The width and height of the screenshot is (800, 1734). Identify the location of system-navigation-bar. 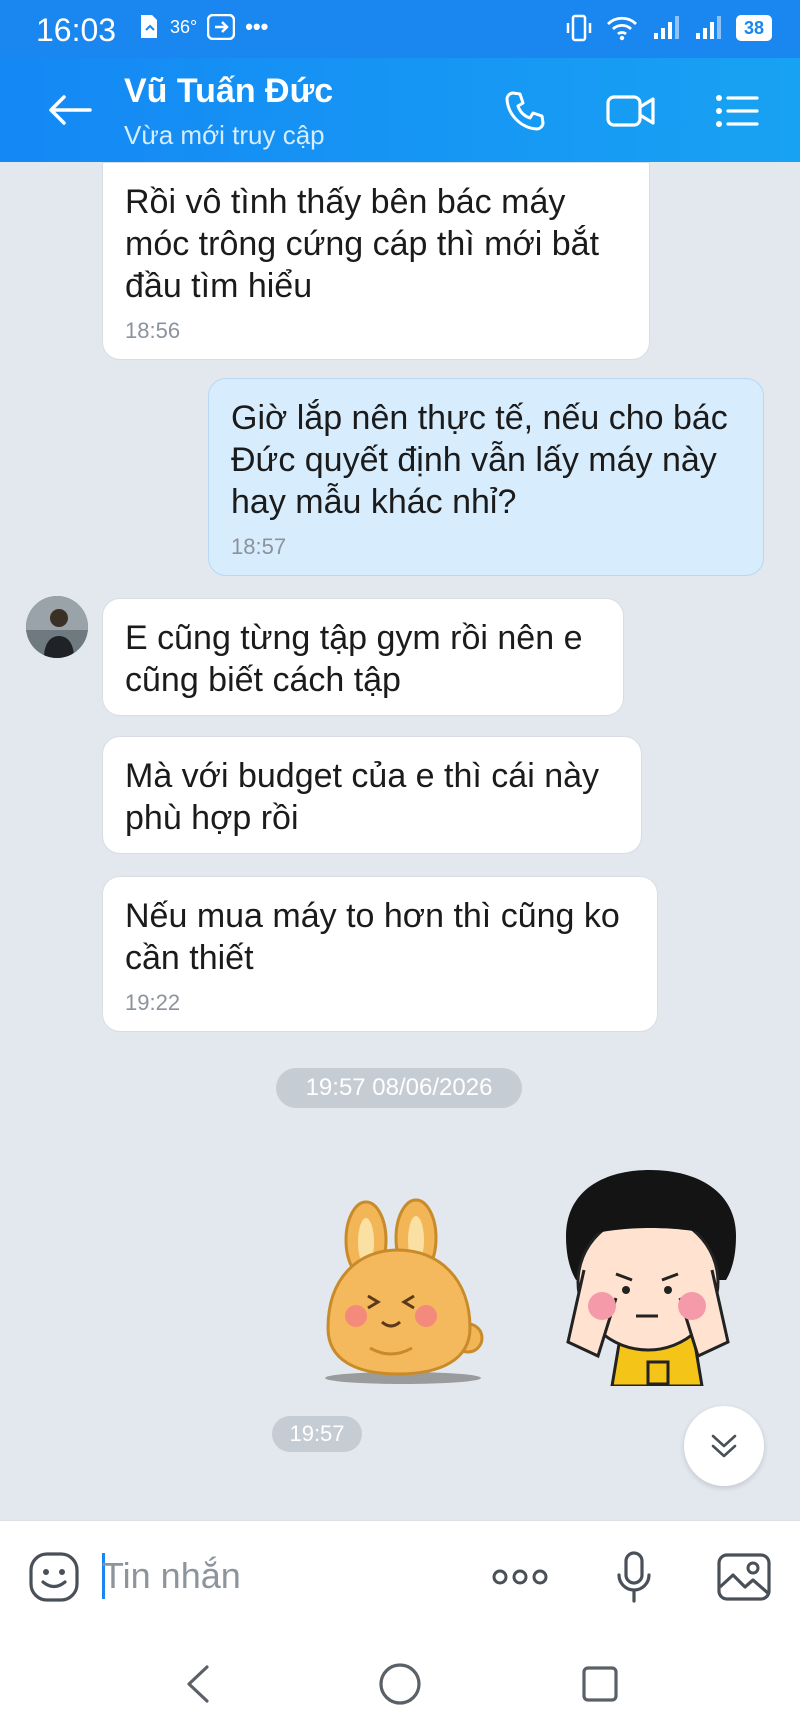
(400, 1682).